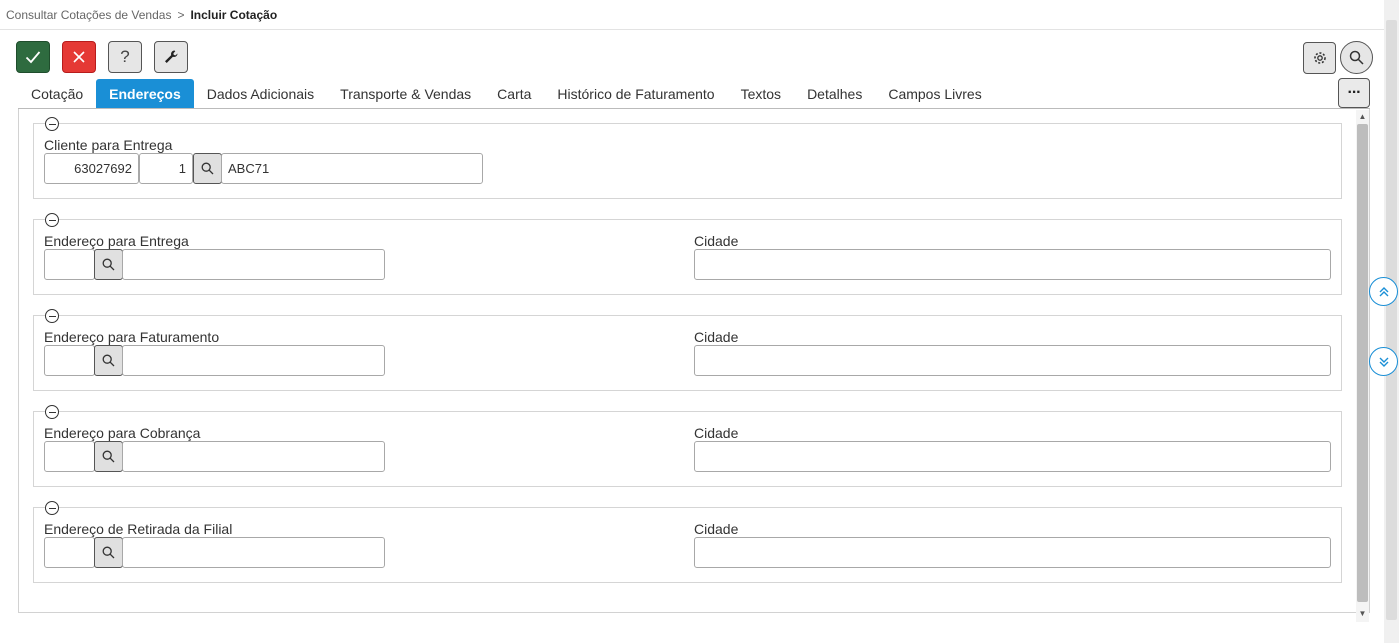 Image resolution: width=1399 pixels, height=643 pixels. What do you see at coordinates (1391, 320) in the screenshot?
I see `page-scrollbar-thumb` at bounding box center [1391, 320].